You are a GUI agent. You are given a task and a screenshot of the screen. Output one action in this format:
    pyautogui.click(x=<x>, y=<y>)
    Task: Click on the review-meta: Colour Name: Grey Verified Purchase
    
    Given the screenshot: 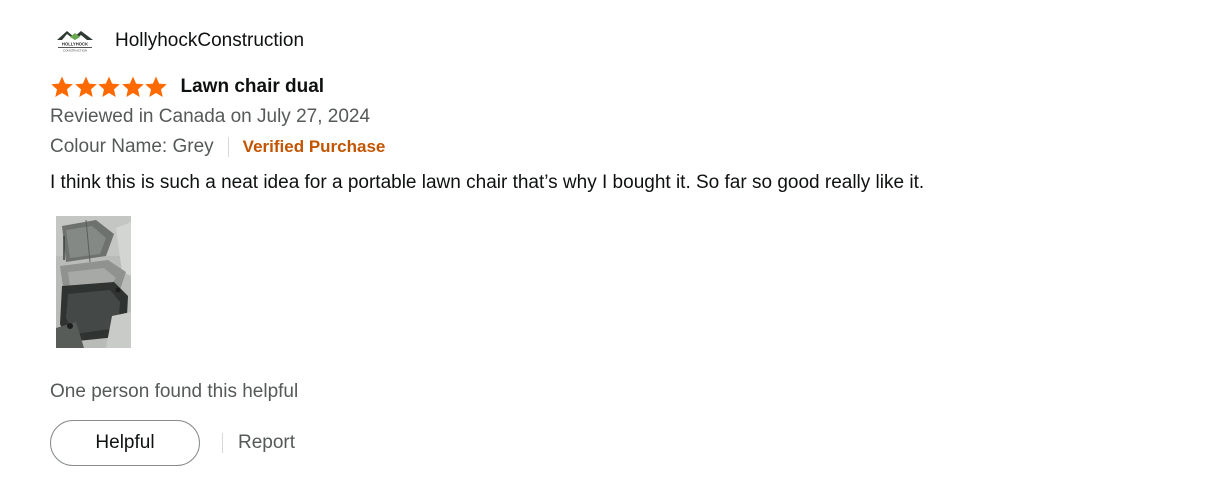 What is the action you would take?
    pyautogui.click(x=217, y=147)
    